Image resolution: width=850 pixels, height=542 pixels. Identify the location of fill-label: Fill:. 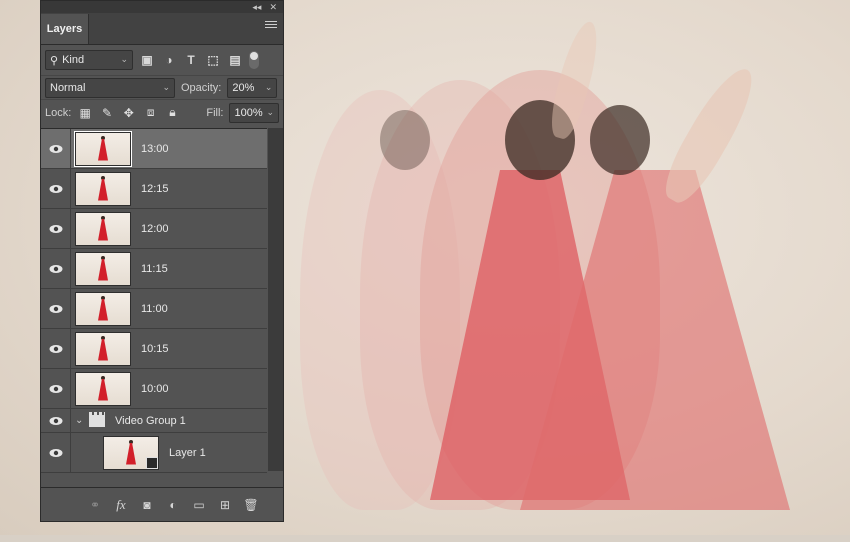
(215, 112).